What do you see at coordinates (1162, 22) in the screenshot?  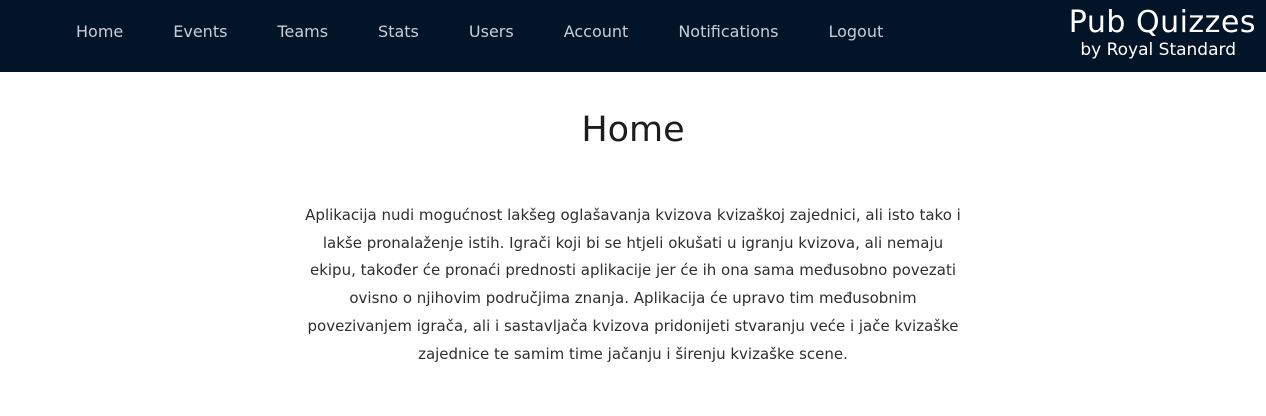 I see `brand-title: Pub Quizzes` at bounding box center [1162, 22].